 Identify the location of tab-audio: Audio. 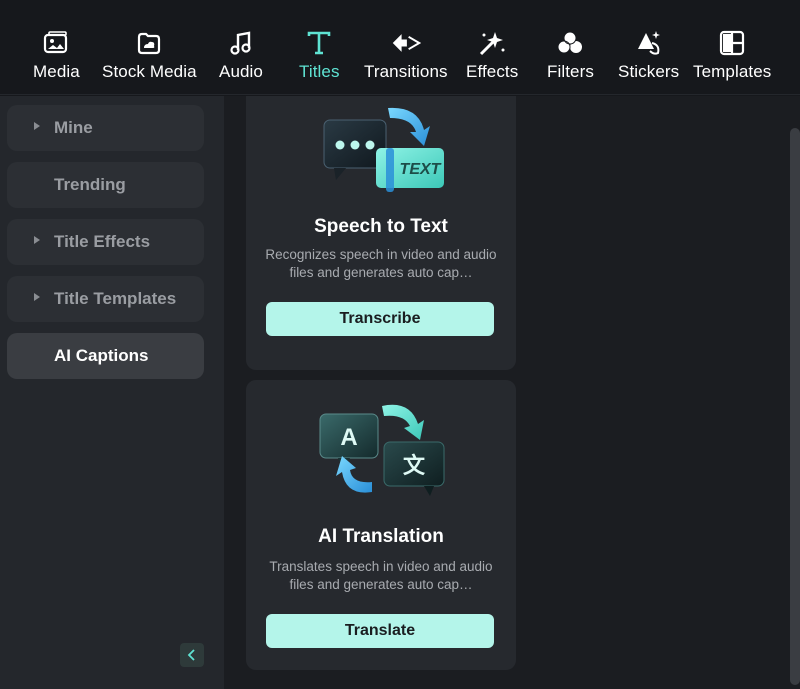
(241, 55).